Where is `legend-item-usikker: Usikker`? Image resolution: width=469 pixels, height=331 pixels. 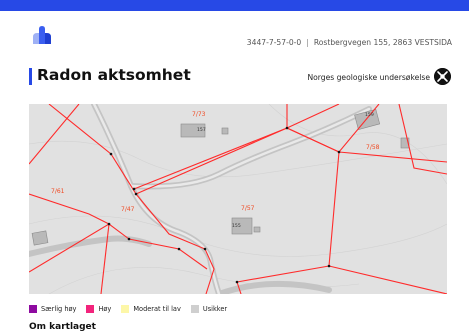 legend-item-usikker: Usikker is located at coordinates (209, 309).